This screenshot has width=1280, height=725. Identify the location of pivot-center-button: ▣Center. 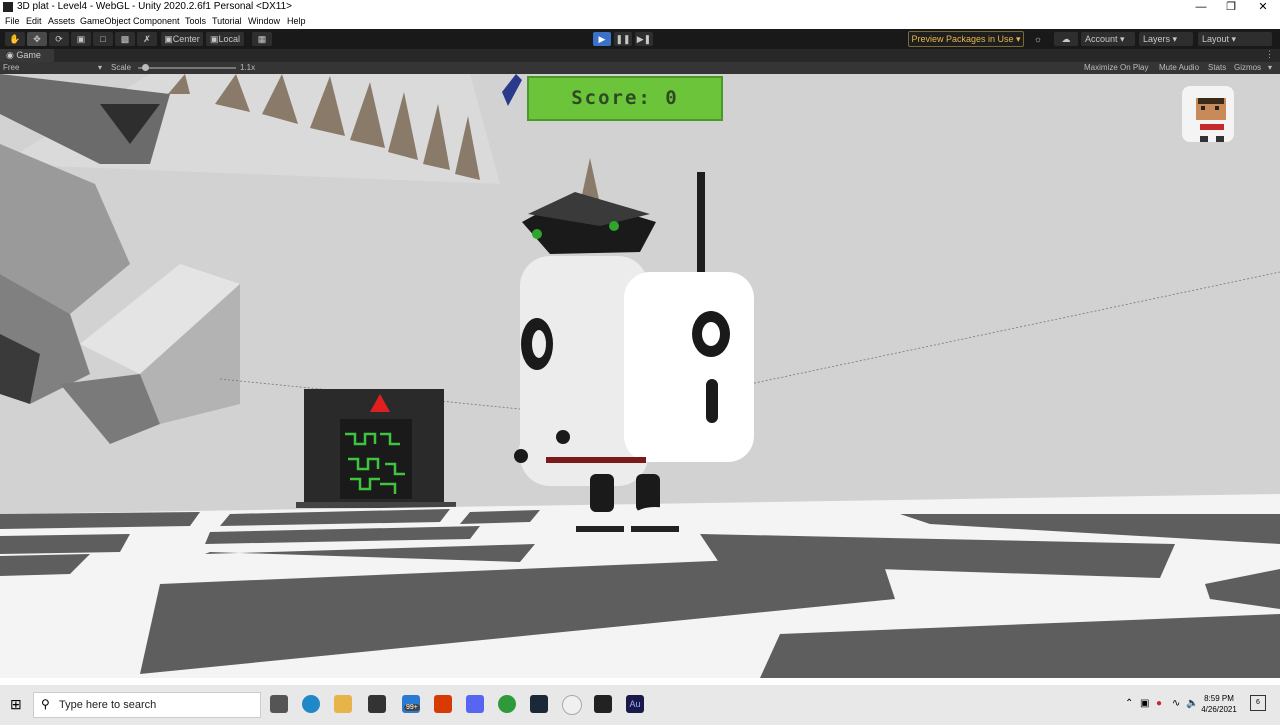
(182, 39).